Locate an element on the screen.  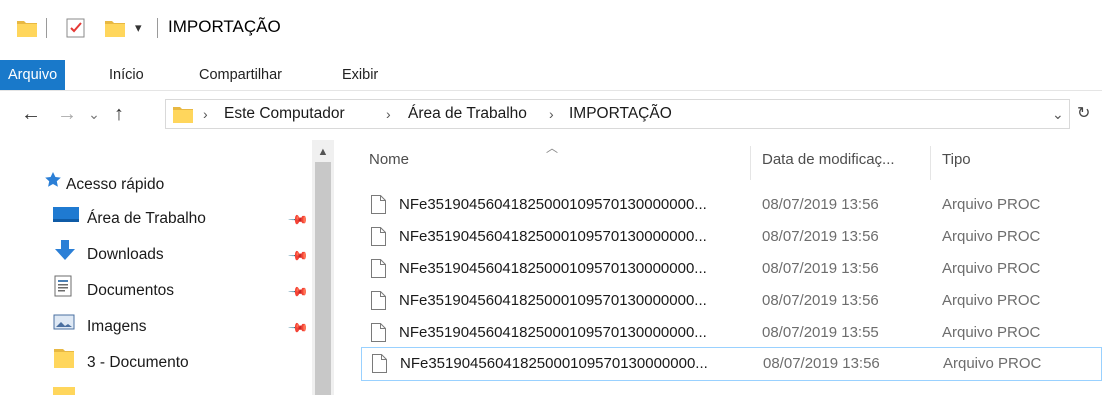
chevron-down-icon: ⌄ is located at coordinates (1058, 114).